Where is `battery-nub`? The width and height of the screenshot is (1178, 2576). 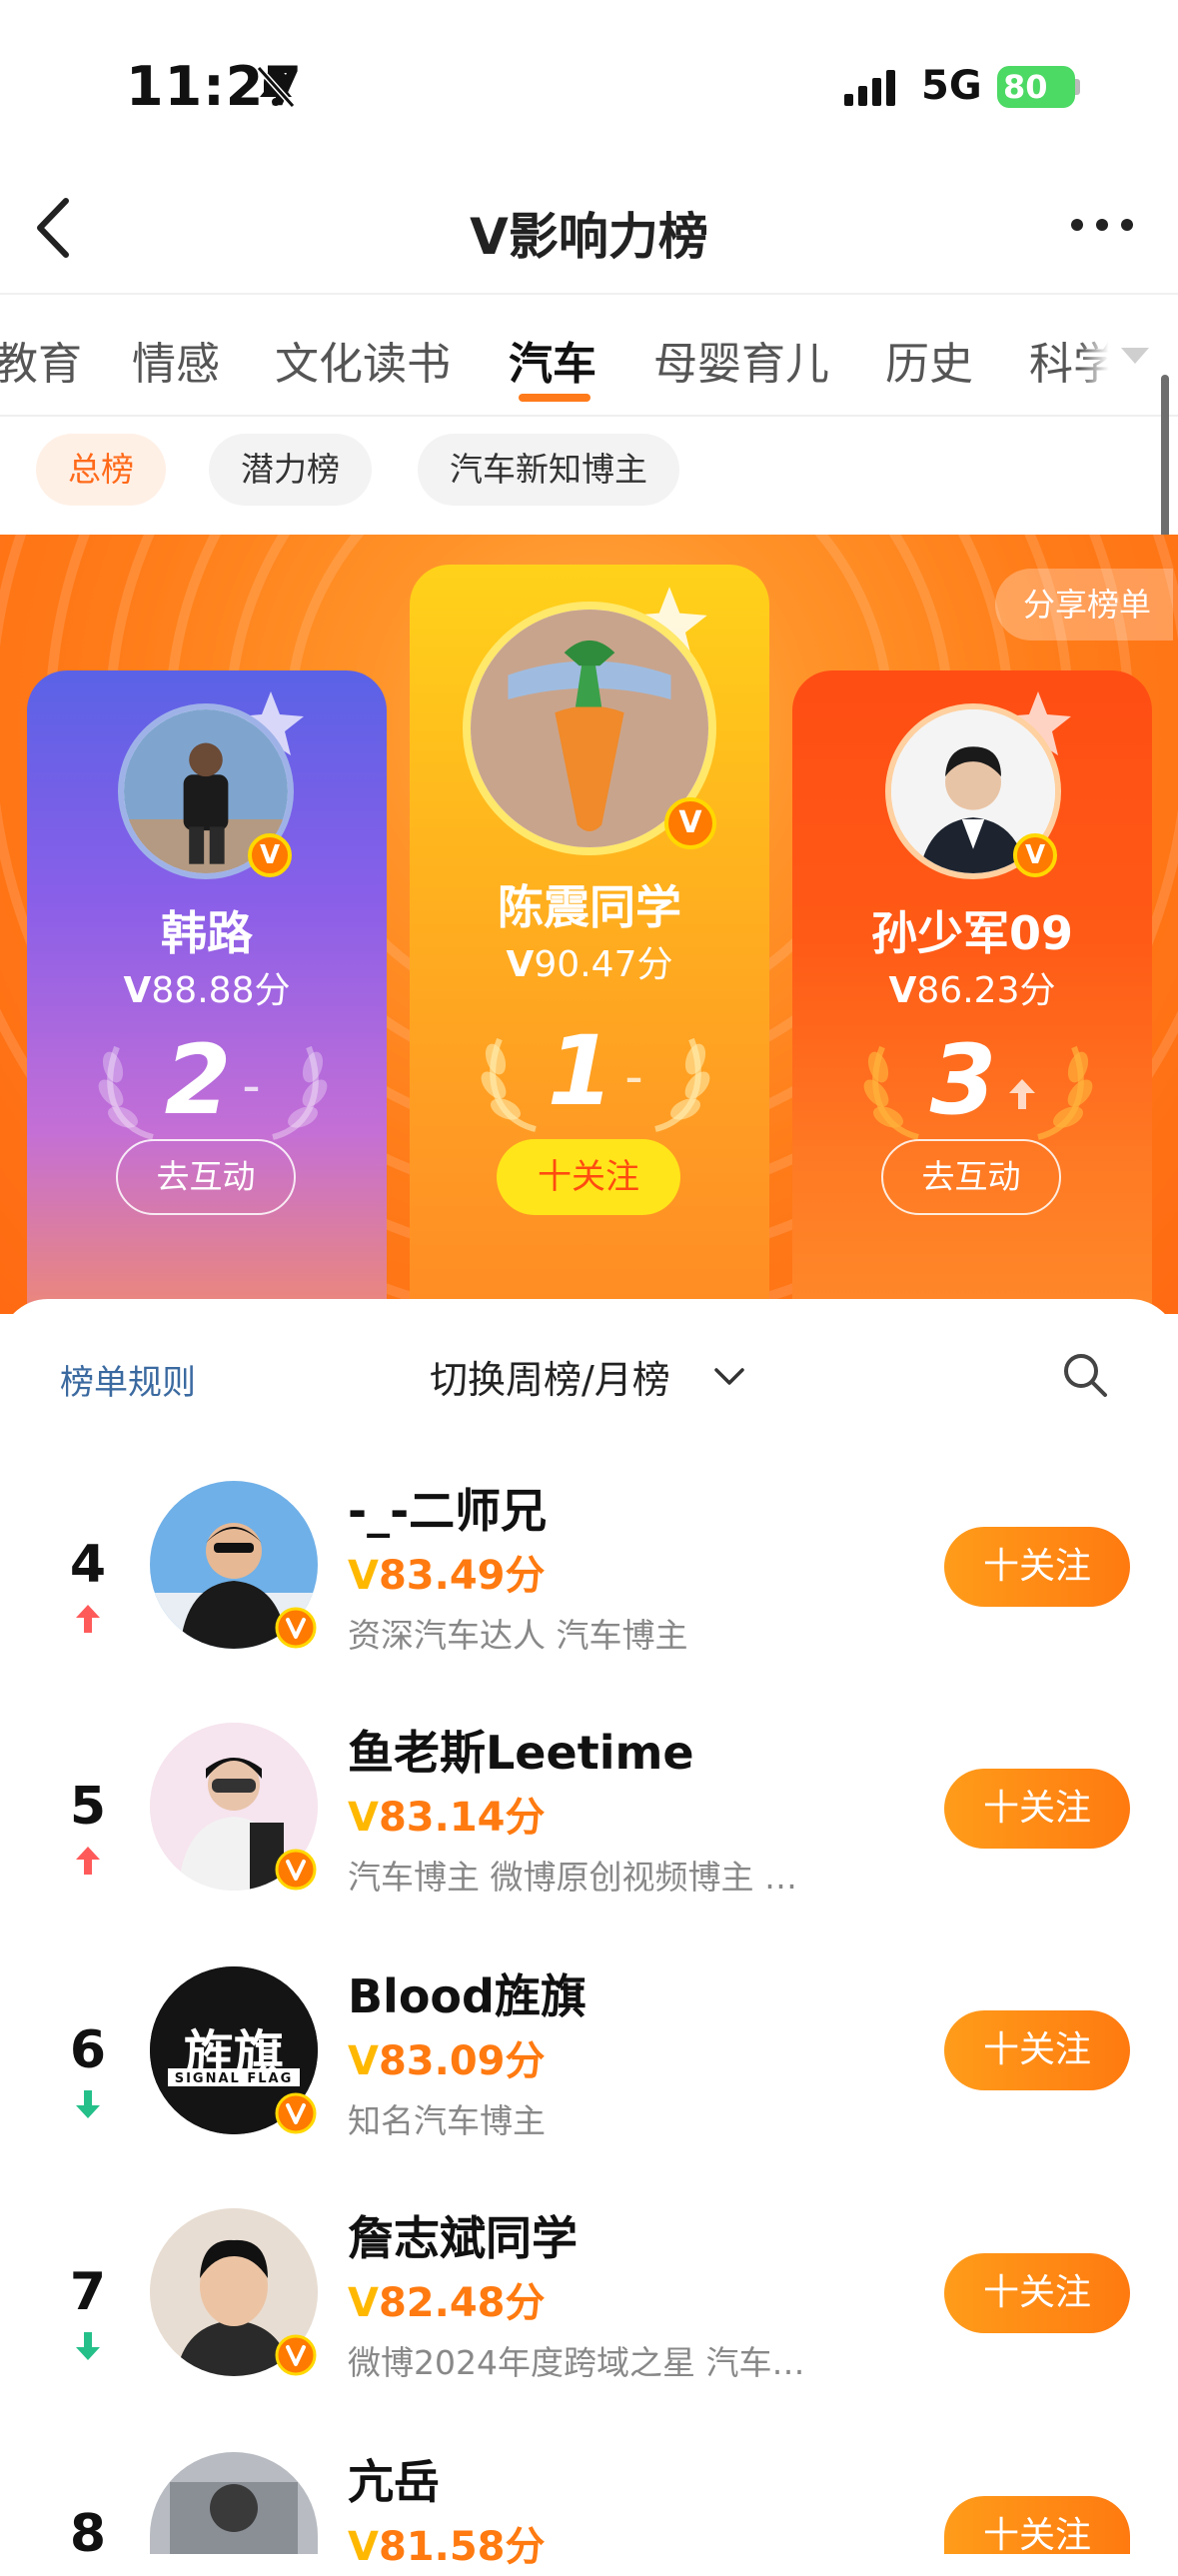
battery-nub is located at coordinates (1077, 87).